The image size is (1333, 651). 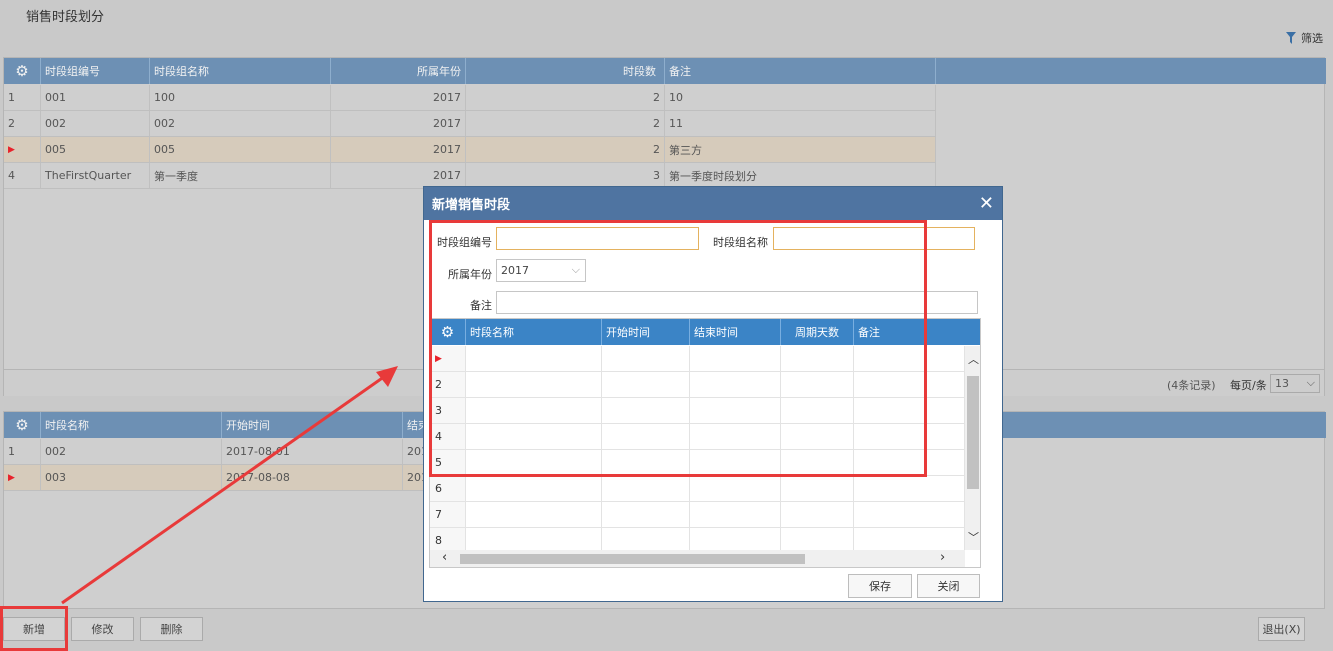 I want to click on col-count: 时段数, so click(x=565, y=71).